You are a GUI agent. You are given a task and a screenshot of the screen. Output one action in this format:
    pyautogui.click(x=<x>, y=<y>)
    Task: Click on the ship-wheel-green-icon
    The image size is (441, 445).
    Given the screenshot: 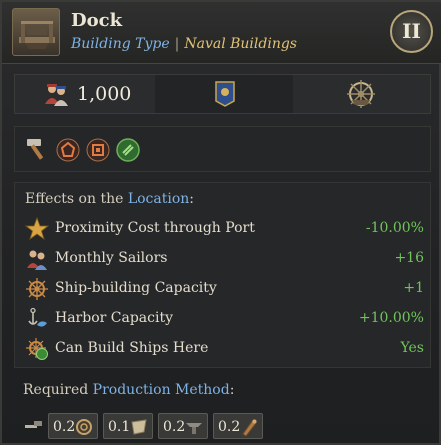 What is the action you would take?
    pyautogui.click(x=37, y=349)
    